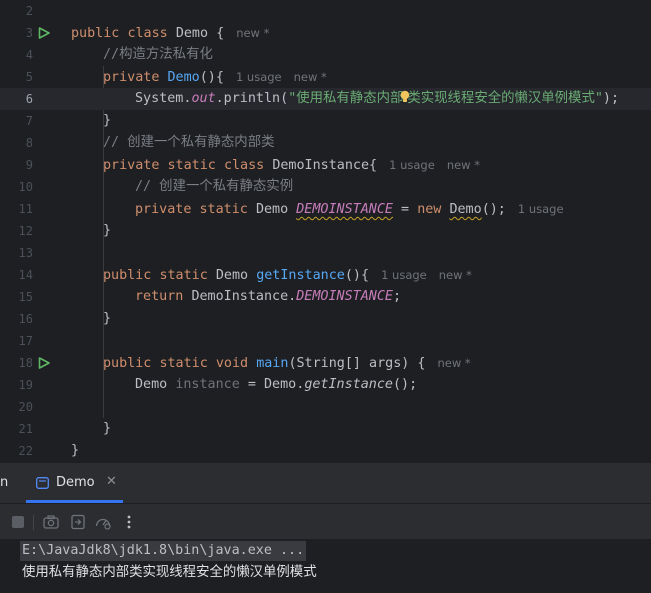 The image size is (651, 593). I want to click on stop-icon, so click(18, 522).